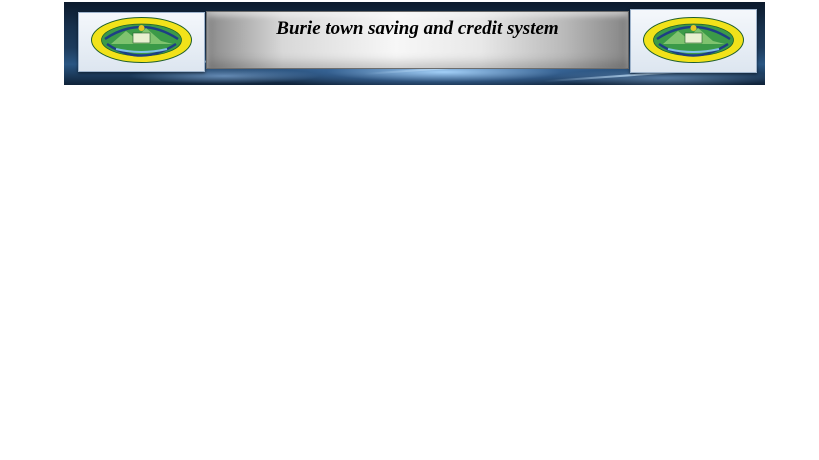  I want to click on logo-panel-left, so click(141, 42).